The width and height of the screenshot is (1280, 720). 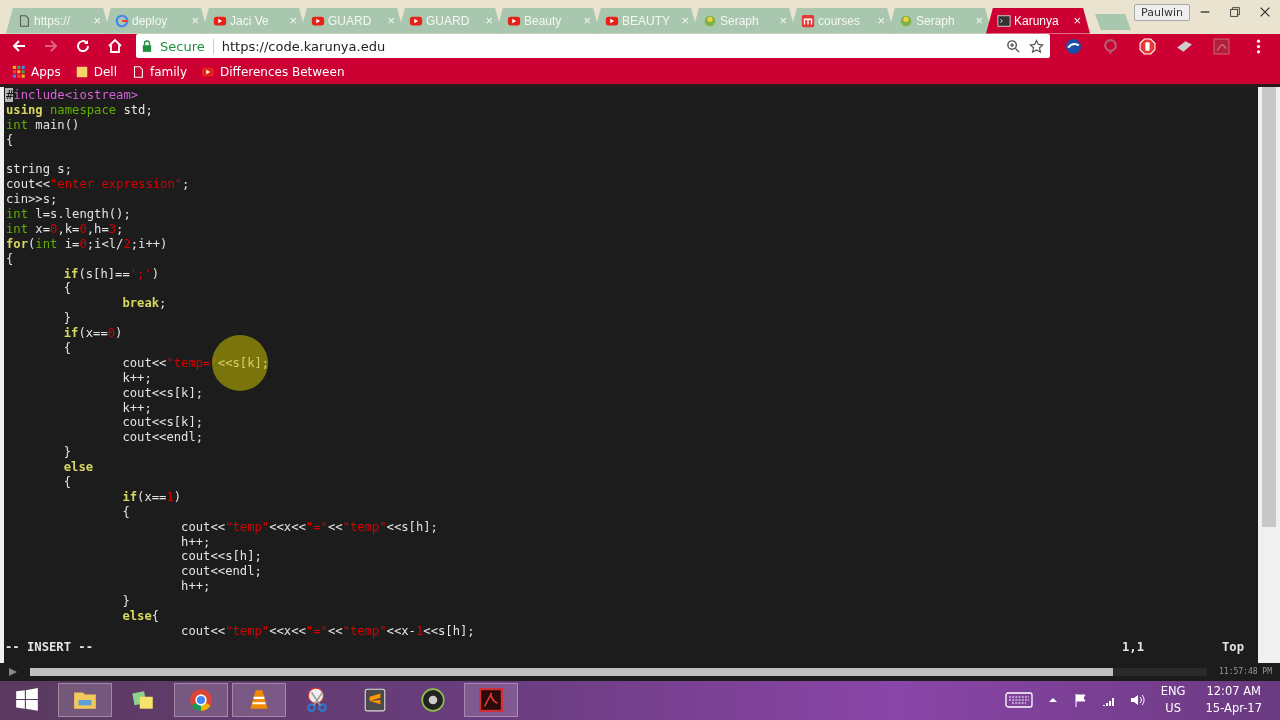 I want to click on reload-icon, so click(x=83, y=46).